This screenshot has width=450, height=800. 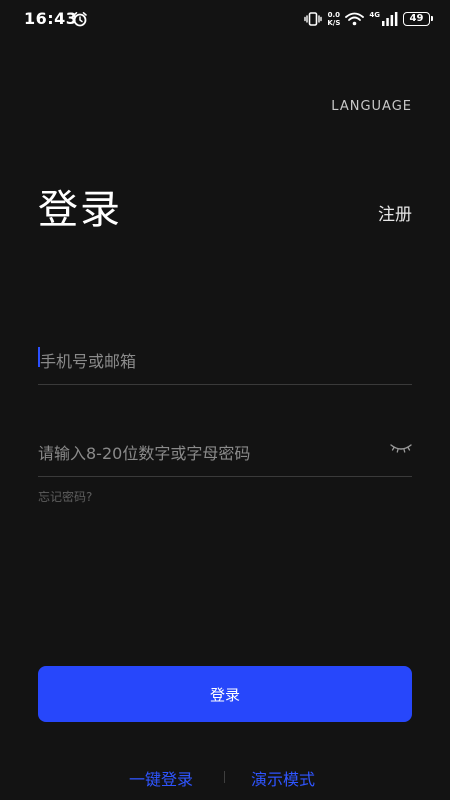 What do you see at coordinates (203, 453) in the screenshot?
I see `password-input` at bounding box center [203, 453].